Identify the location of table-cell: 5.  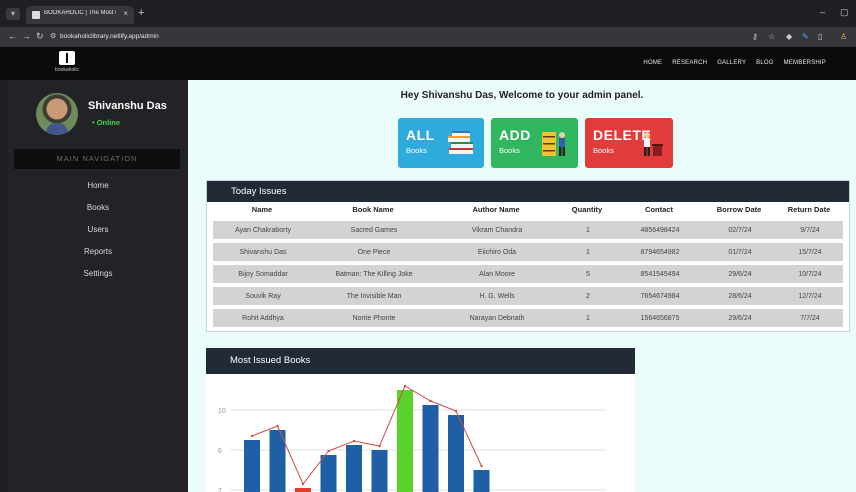
(588, 274).